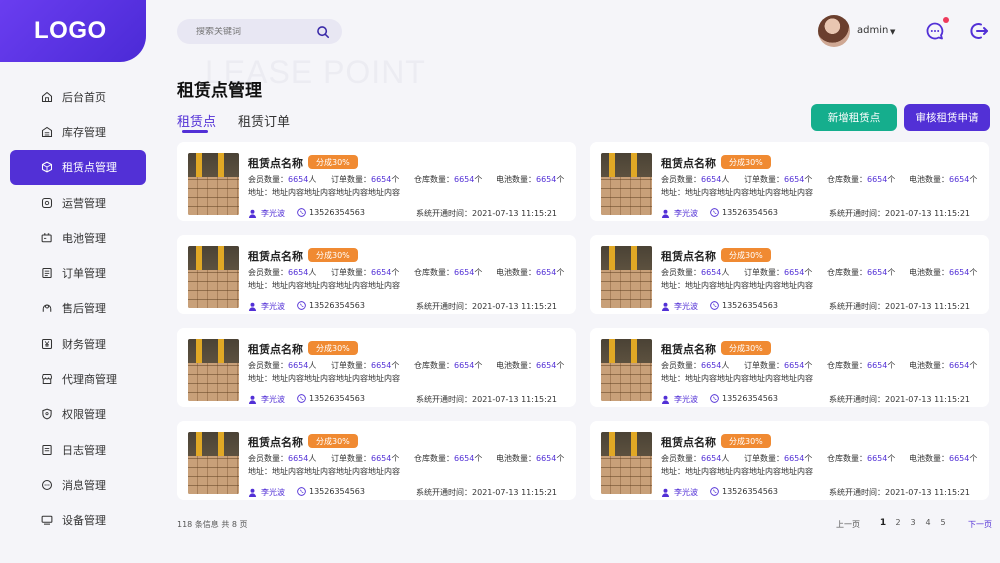  Describe the element at coordinates (935, 31) in the screenshot. I see `message-icon` at that location.